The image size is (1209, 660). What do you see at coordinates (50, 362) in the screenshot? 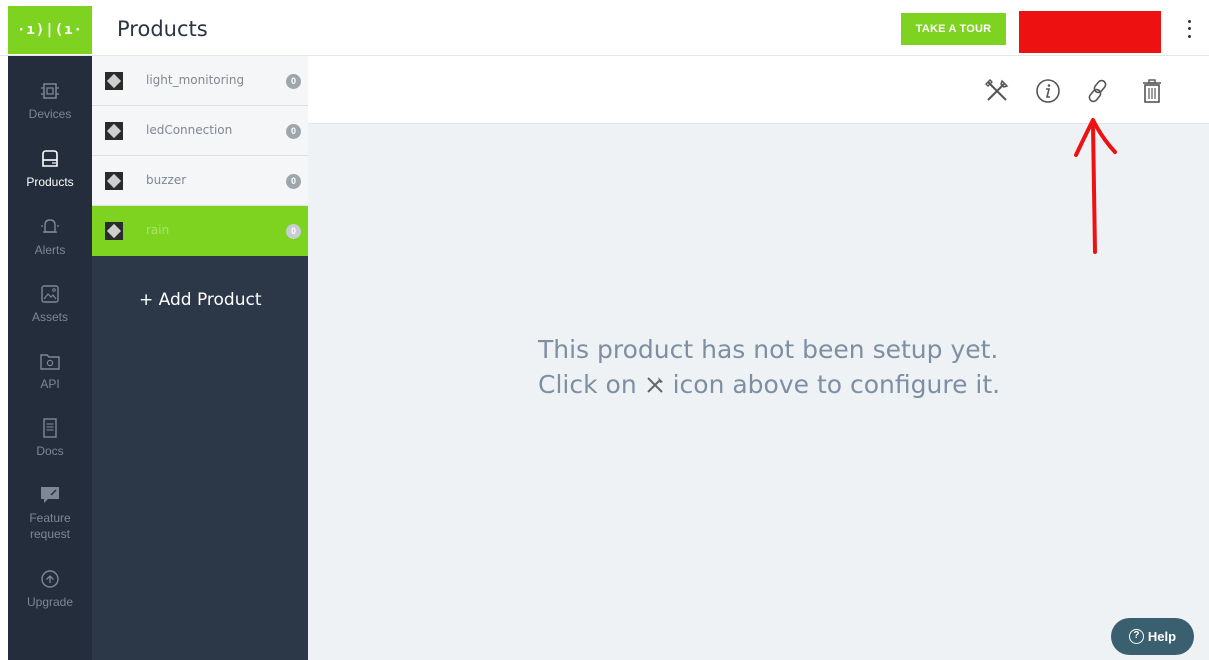
I see `api-folder-icon` at bounding box center [50, 362].